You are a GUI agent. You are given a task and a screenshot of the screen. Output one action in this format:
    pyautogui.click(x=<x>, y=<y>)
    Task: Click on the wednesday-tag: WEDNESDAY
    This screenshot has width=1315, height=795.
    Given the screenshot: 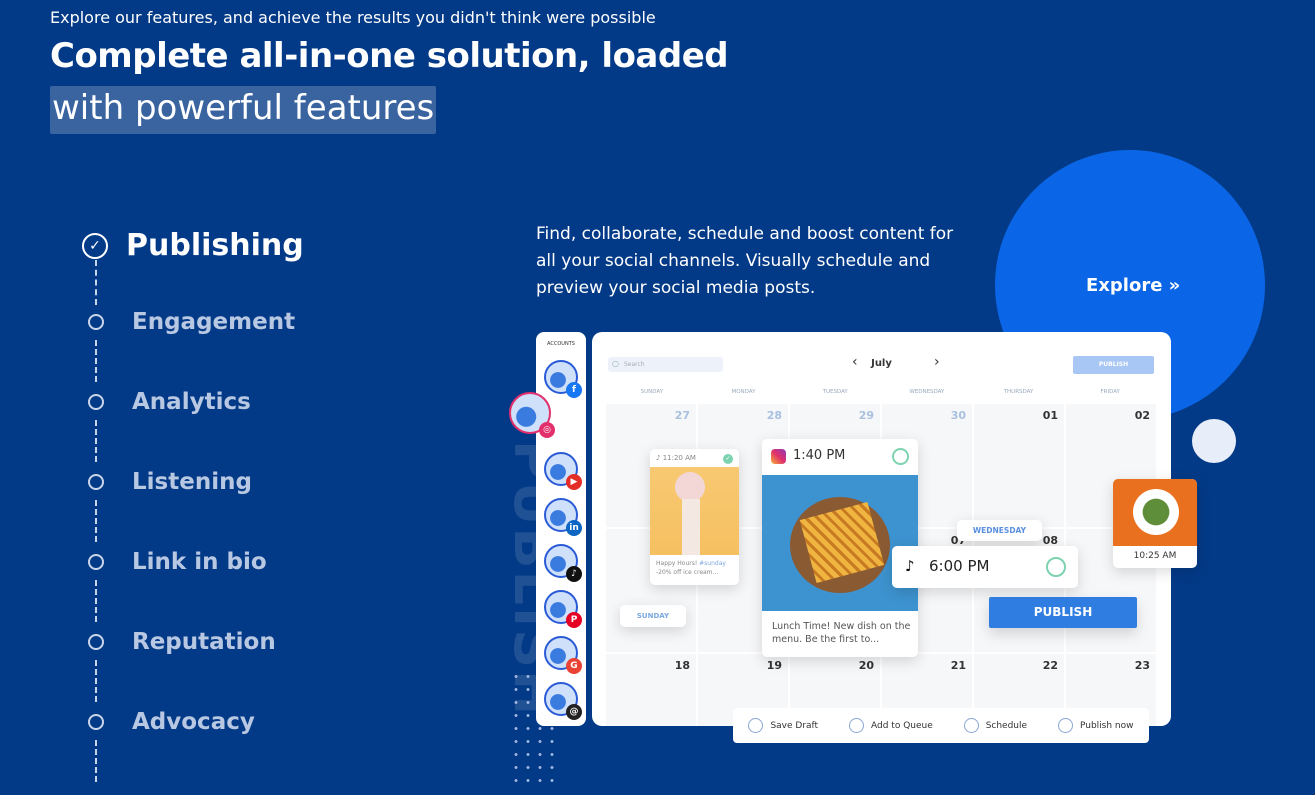 What is the action you would take?
    pyautogui.click(x=999, y=530)
    